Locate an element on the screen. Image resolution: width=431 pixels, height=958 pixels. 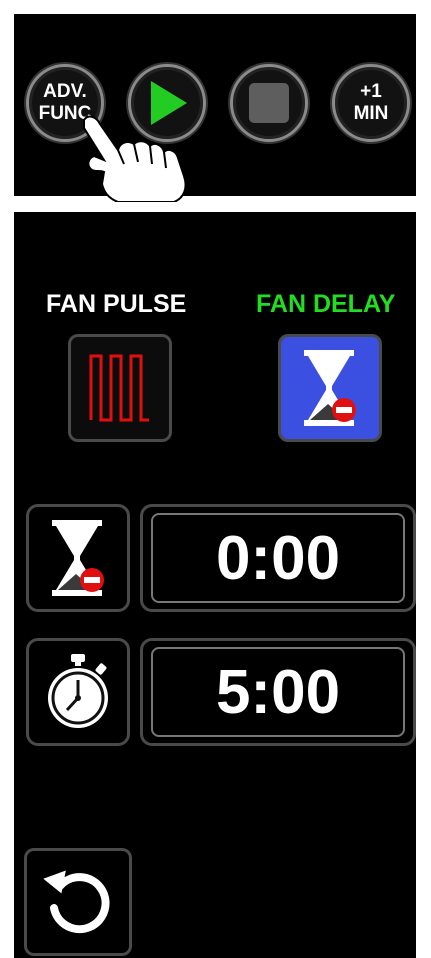
hand-pointer-icon is located at coordinates (135, 158).